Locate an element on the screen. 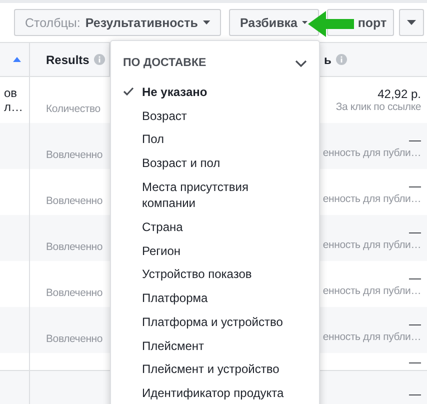 The image size is (427, 404). menu-item: Устройство показов is located at coordinates (215, 274).